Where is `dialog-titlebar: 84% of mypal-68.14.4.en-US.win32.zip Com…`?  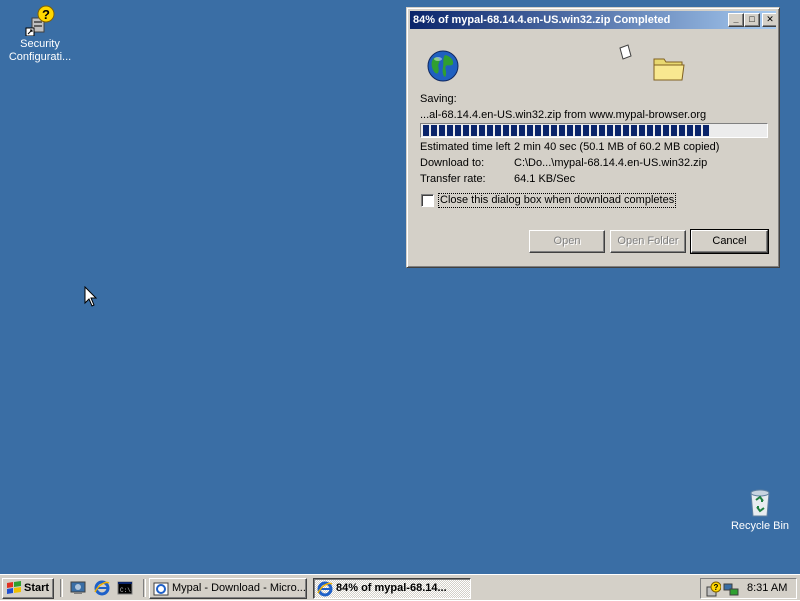 dialog-titlebar: 84% of mypal-68.14.4.en-US.win32.zip Com… is located at coordinates (593, 20).